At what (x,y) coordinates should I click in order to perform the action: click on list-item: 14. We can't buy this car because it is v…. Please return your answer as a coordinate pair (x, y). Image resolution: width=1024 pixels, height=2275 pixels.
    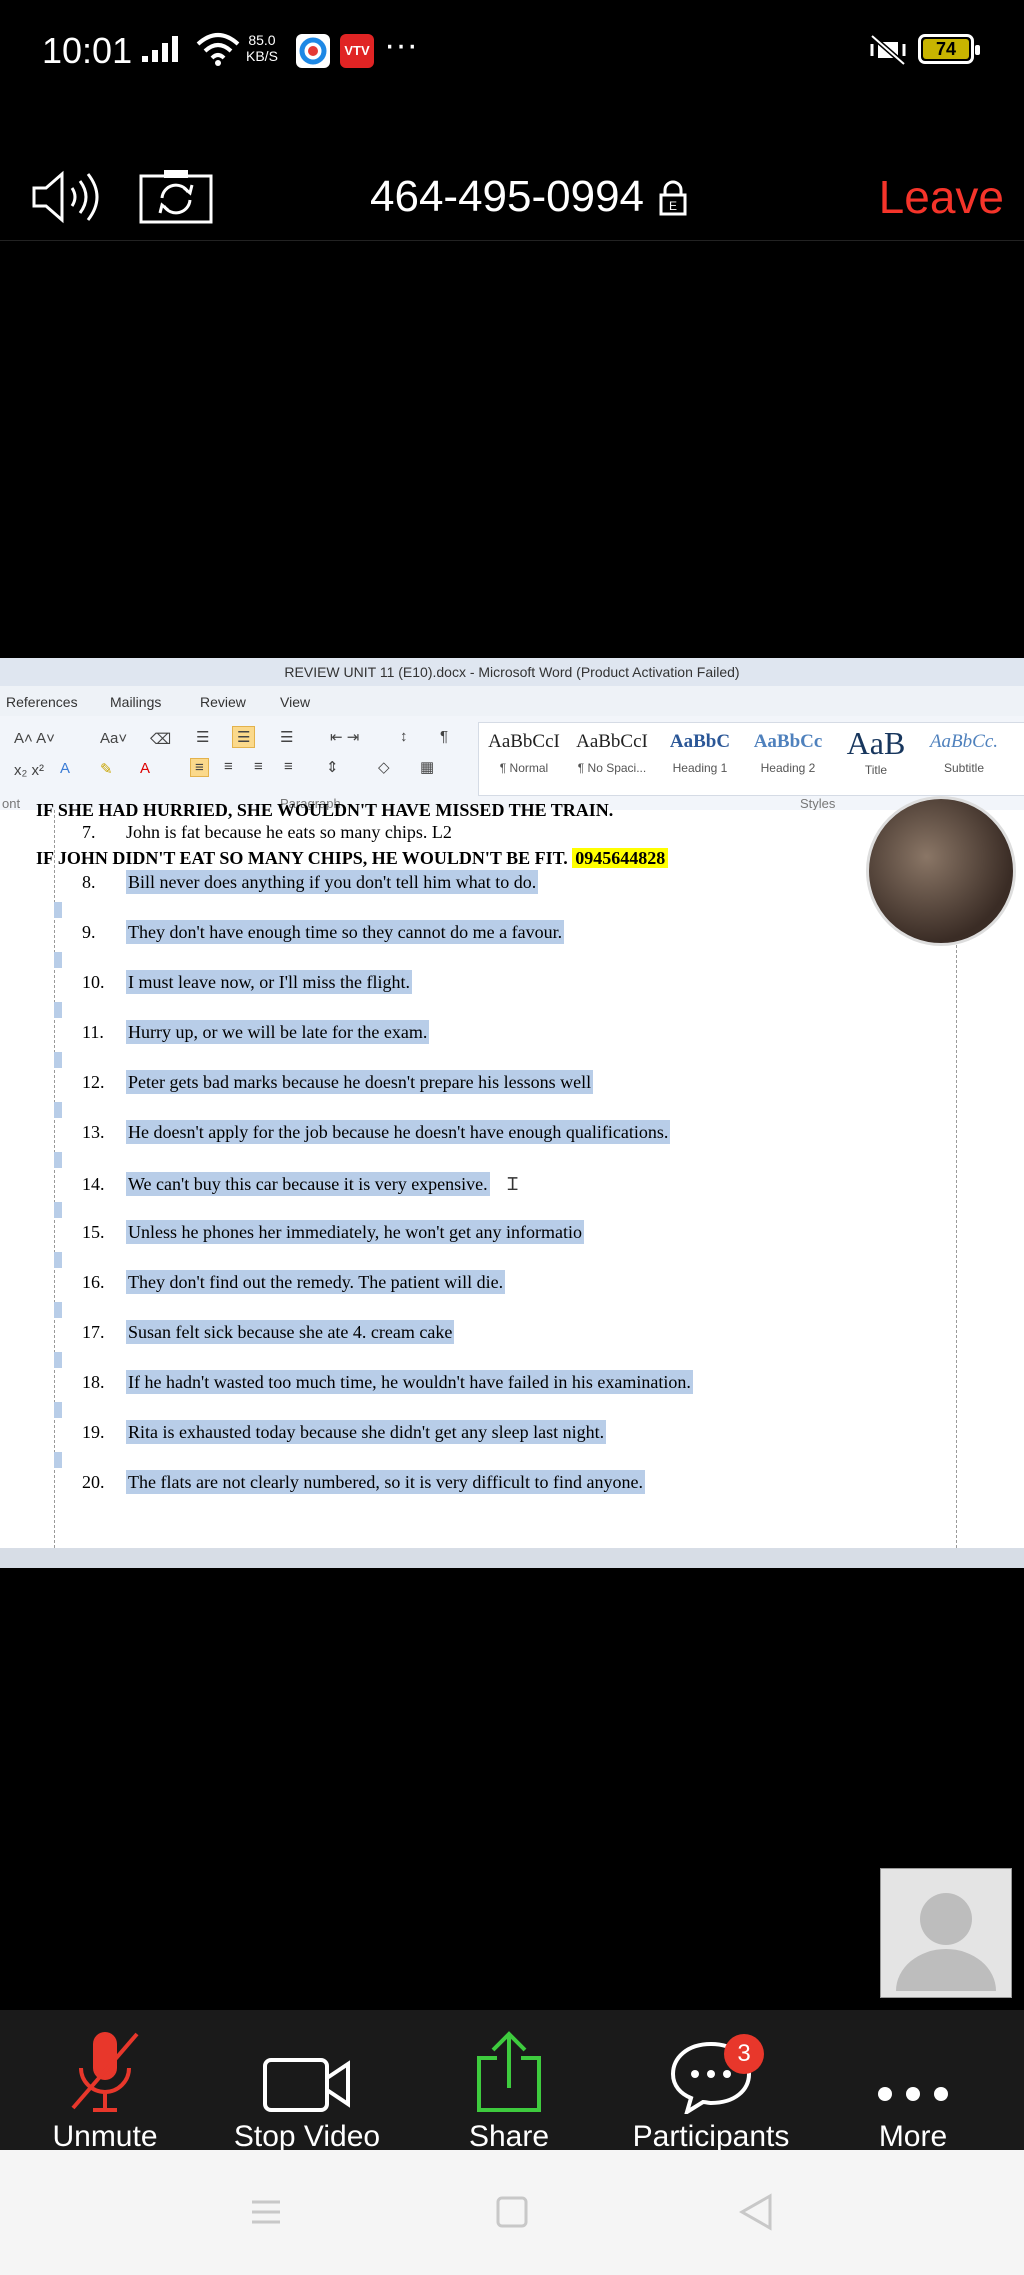
    Looking at the image, I should click on (300, 1184).